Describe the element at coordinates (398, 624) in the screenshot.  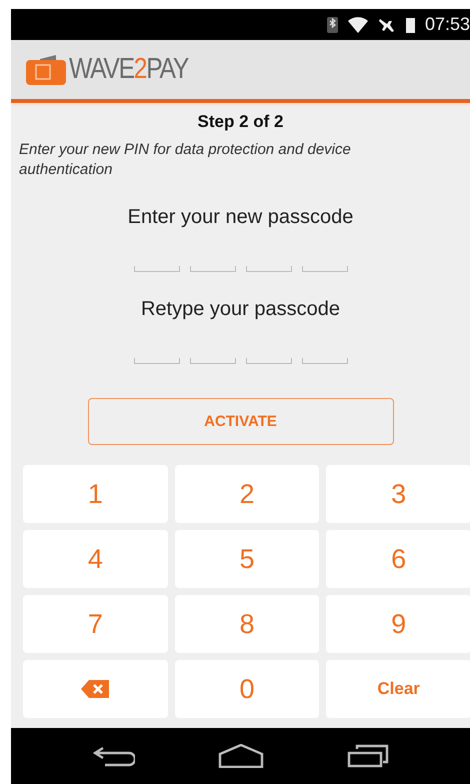
I see `digit-key: 9` at that location.